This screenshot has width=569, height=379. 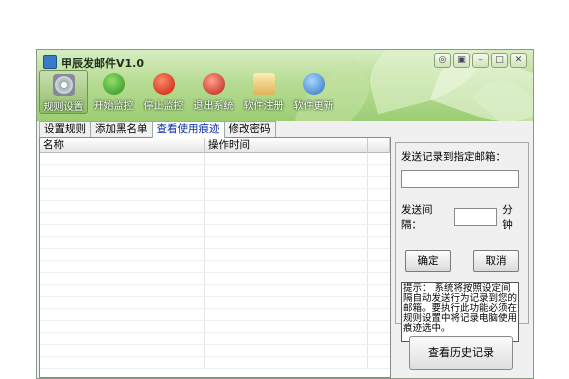 I want to click on toolbar-label: 规则设置, so click(x=63, y=107).